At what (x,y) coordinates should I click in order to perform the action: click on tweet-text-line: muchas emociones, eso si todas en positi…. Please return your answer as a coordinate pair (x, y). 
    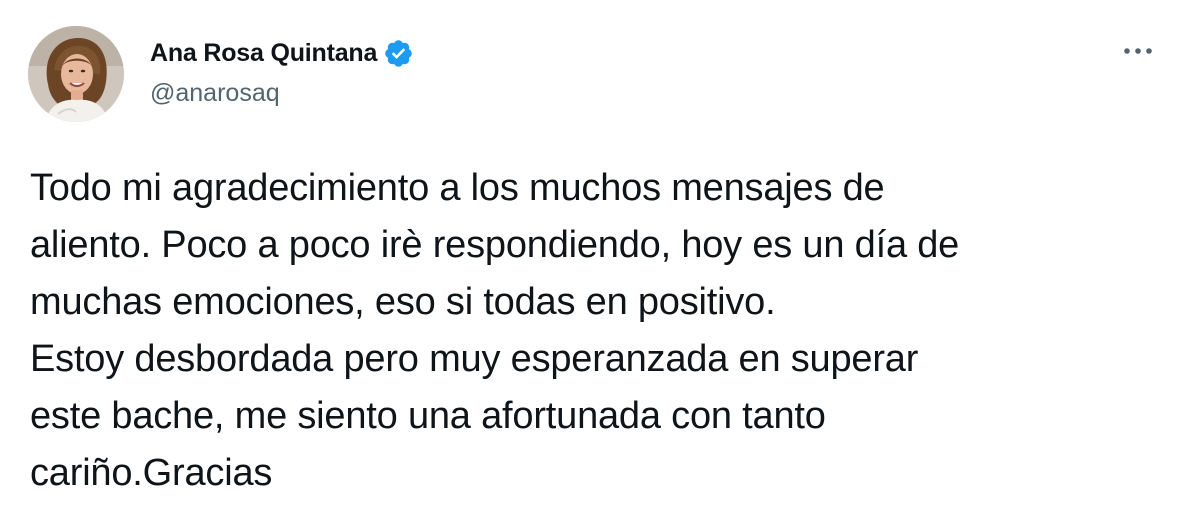
    Looking at the image, I should click on (403, 302).